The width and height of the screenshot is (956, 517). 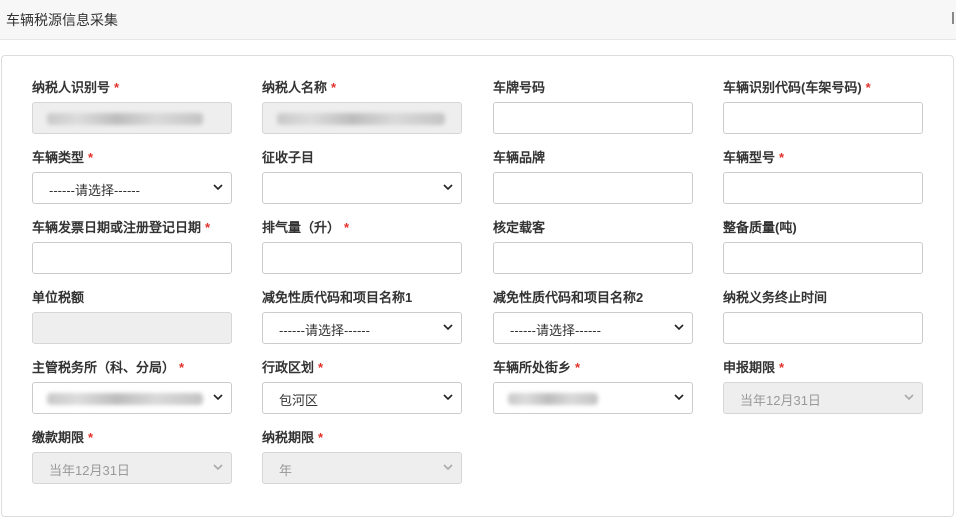 I want to click on levy-sub-item-select, so click(x=362, y=188).